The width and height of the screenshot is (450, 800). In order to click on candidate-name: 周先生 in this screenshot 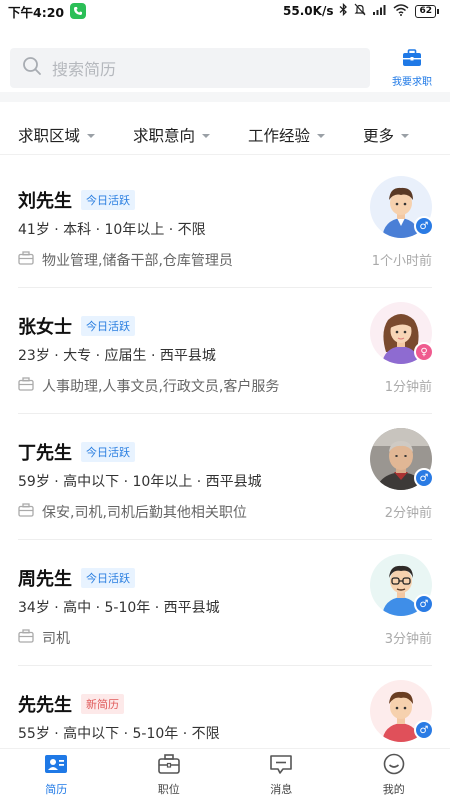, I will do `click(45, 579)`.